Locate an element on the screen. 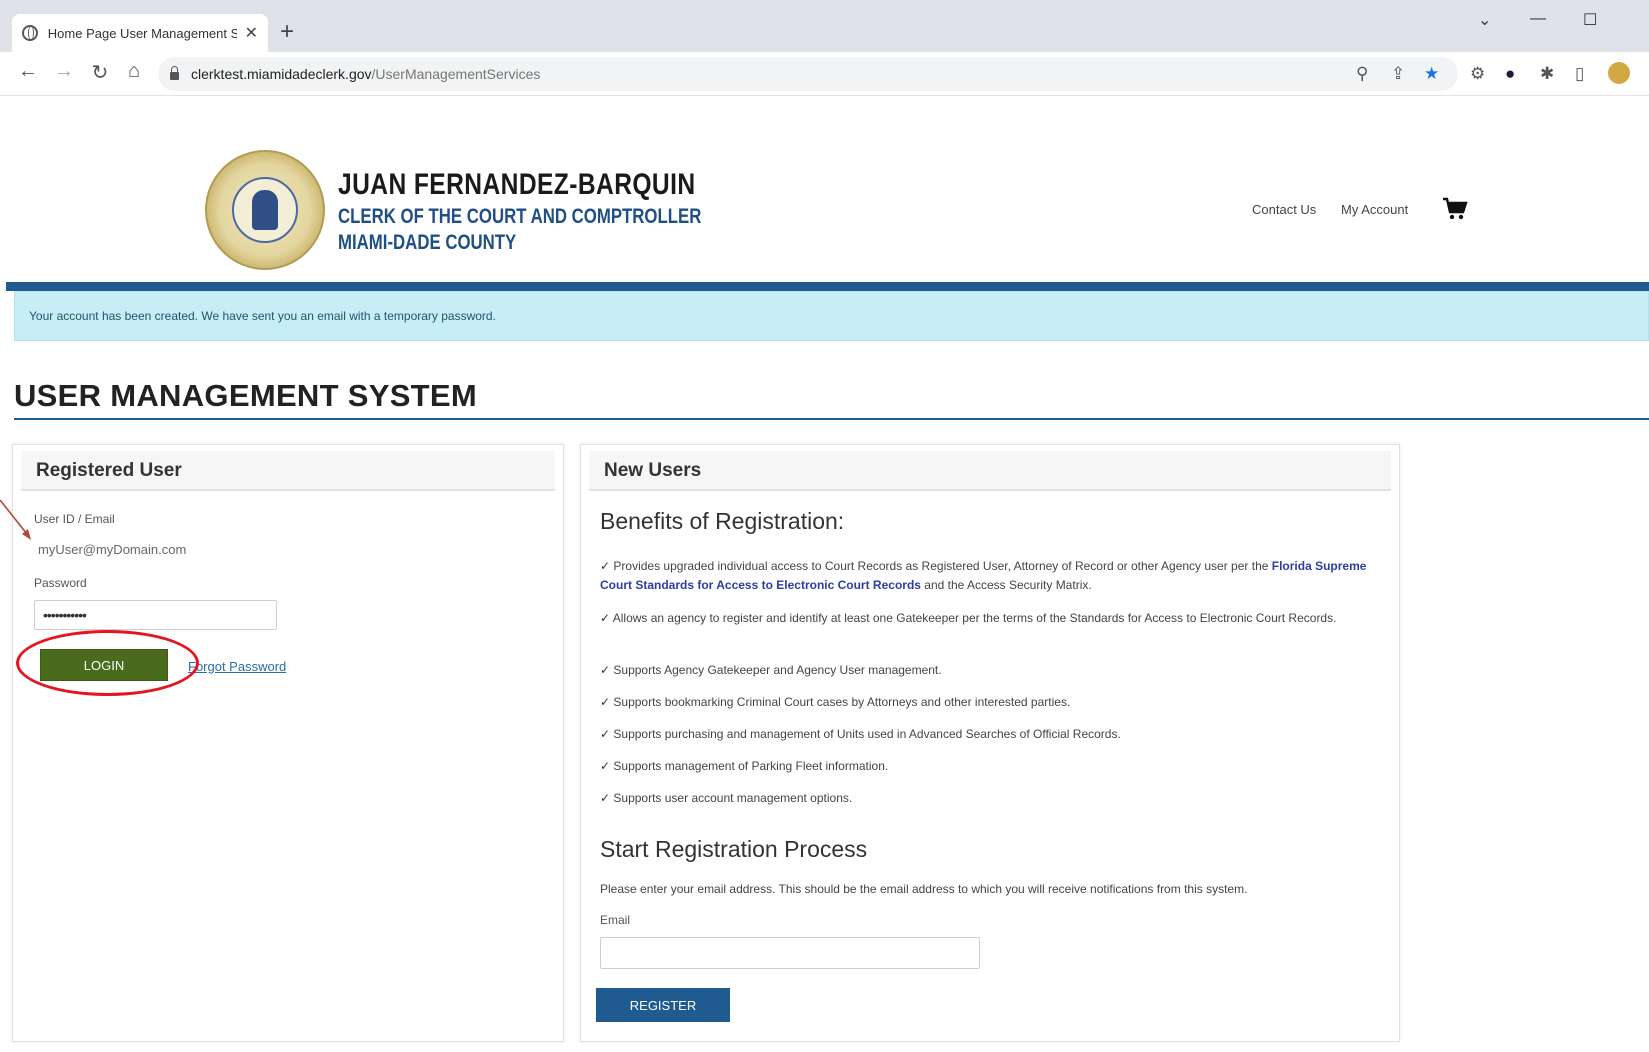  seal-center is located at coordinates (265, 210).